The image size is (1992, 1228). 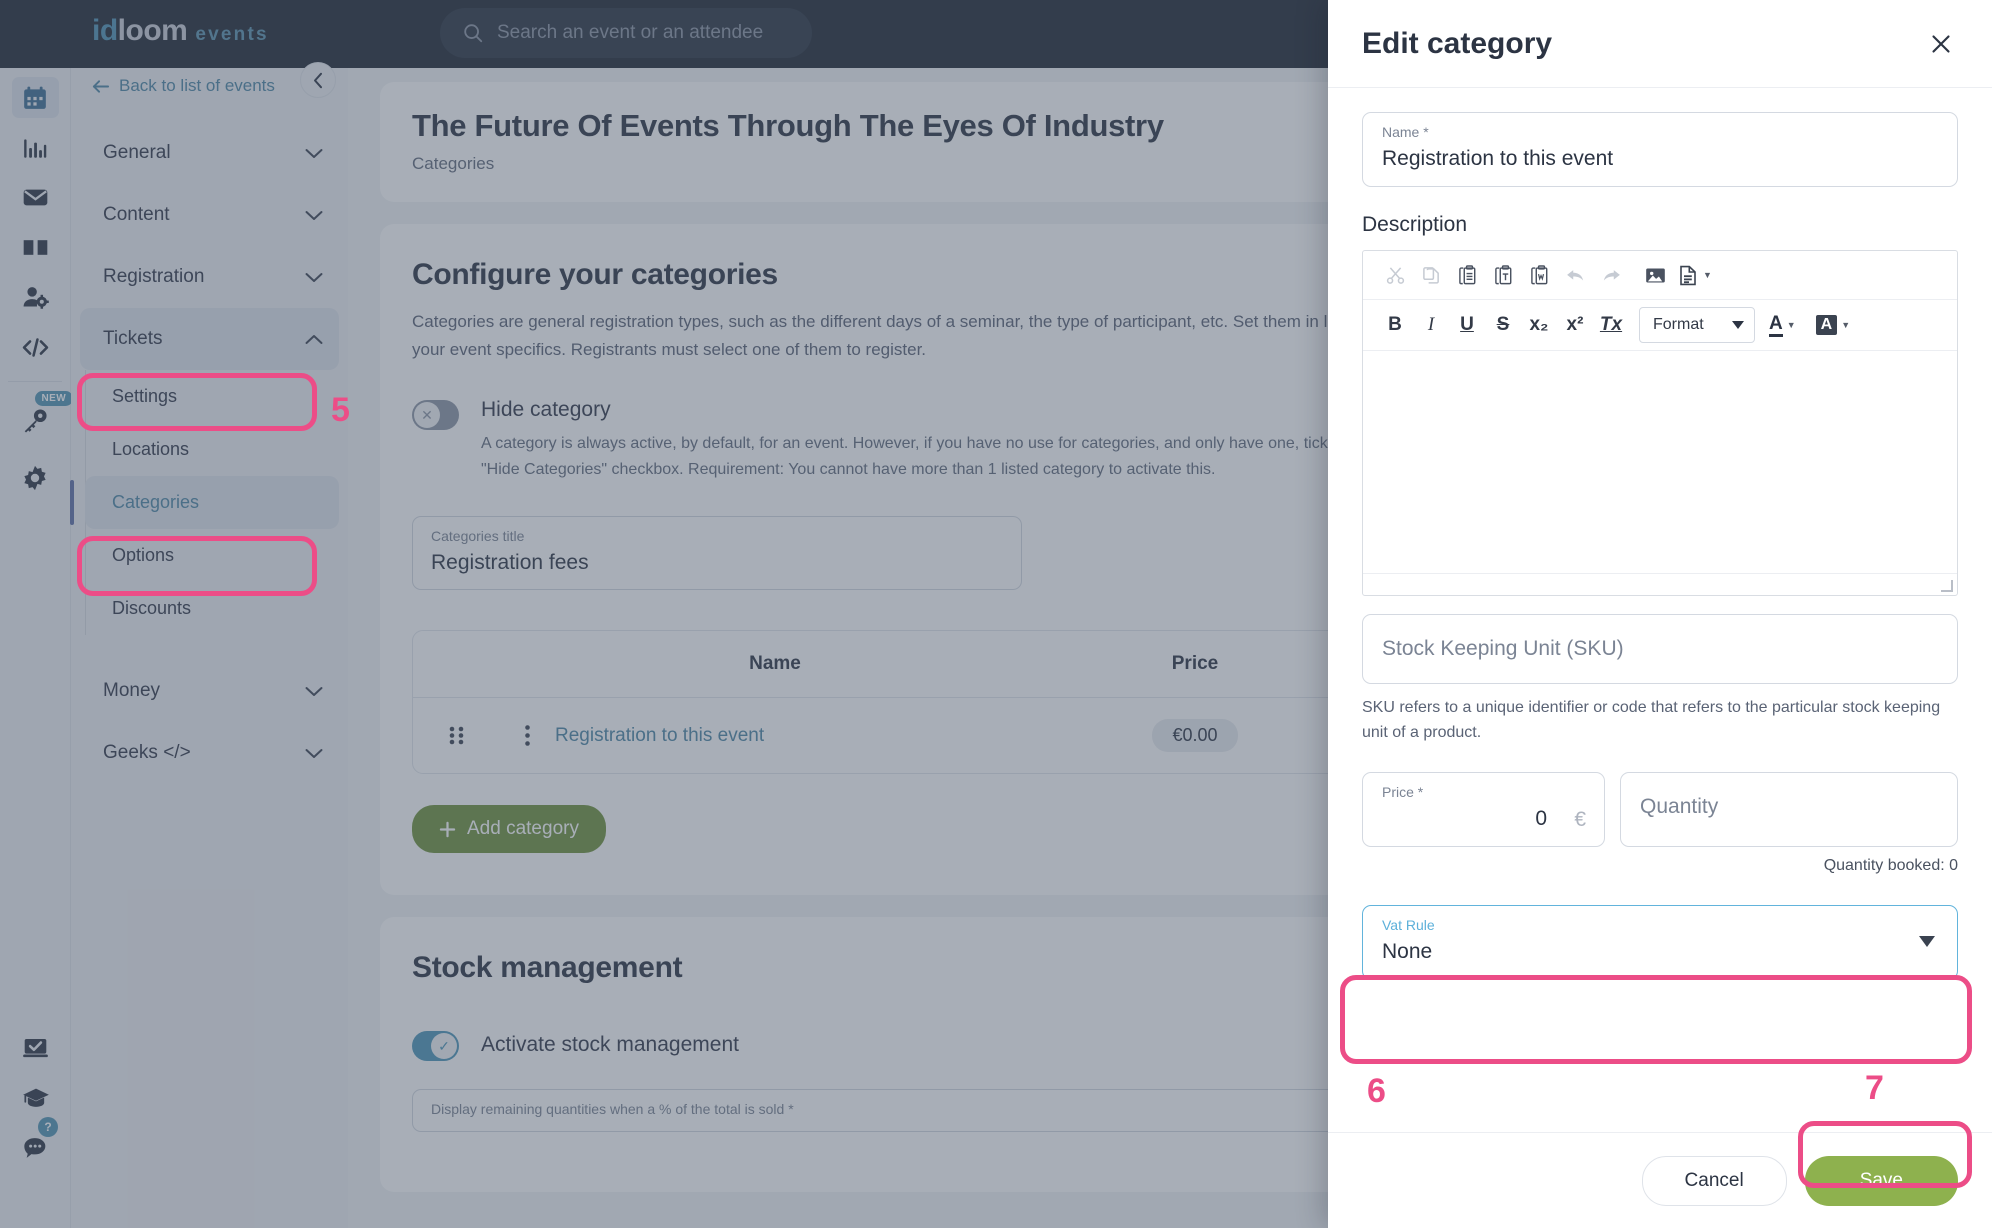 I want to click on kebab-menu-icon, so click(x=527, y=736).